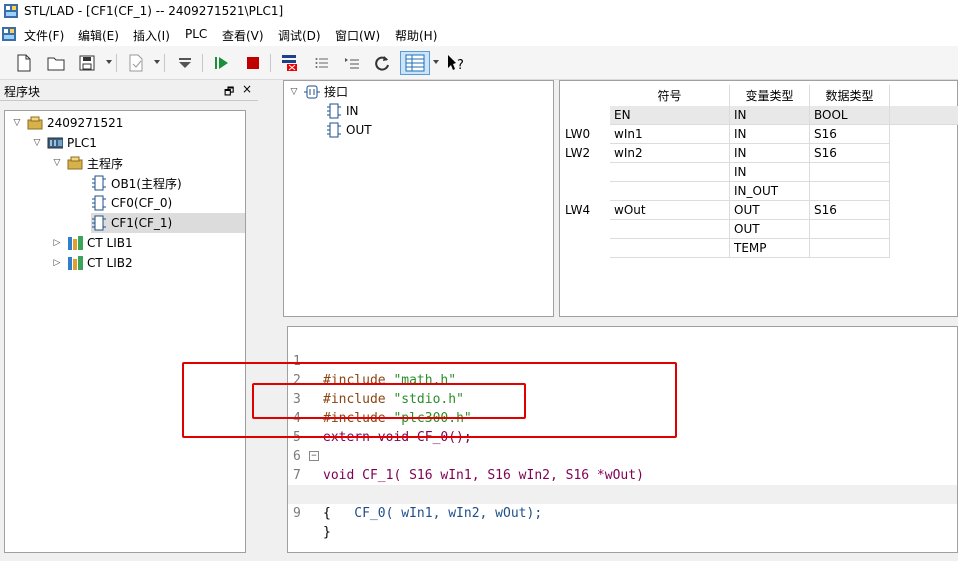  Describe the element at coordinates (670, 134) in the screenshot. I see `symbol-cell: wIn1` at that location.